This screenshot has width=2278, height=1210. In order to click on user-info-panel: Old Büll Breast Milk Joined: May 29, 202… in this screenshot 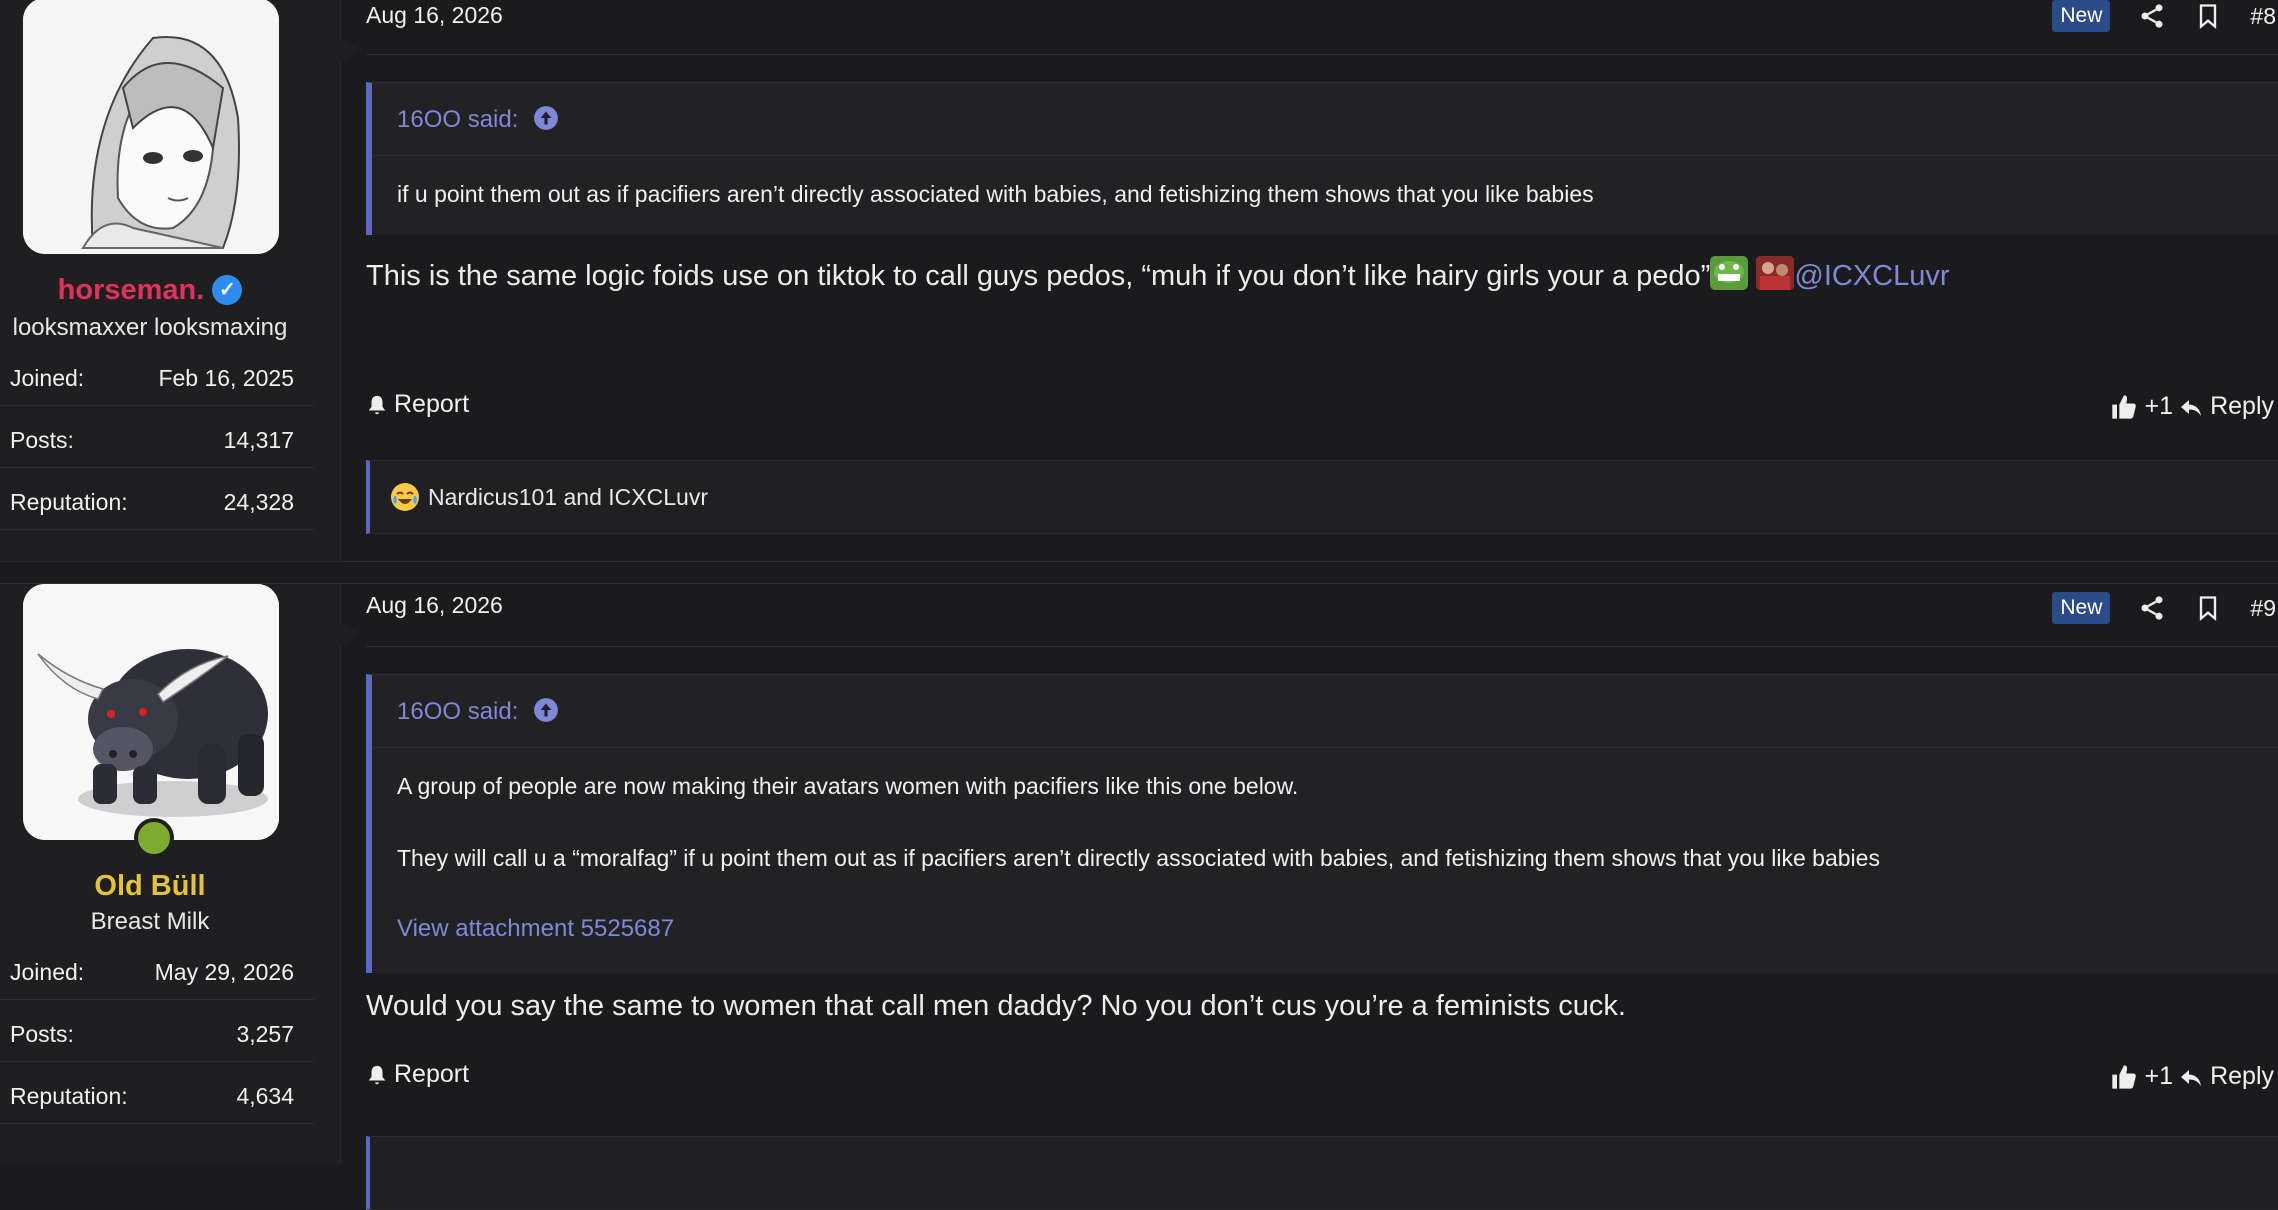, I will do `click(181, 874)`.